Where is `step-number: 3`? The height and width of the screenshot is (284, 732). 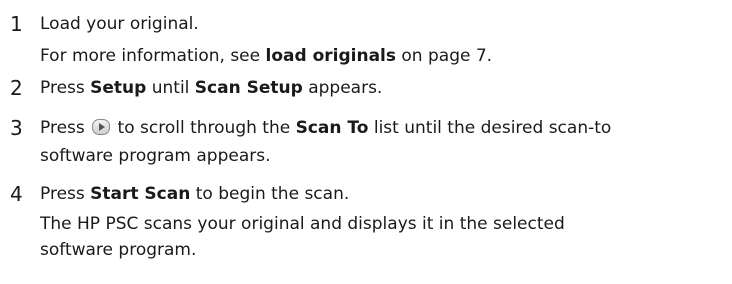 step-number: 3 is located at coordinates (16, 128).